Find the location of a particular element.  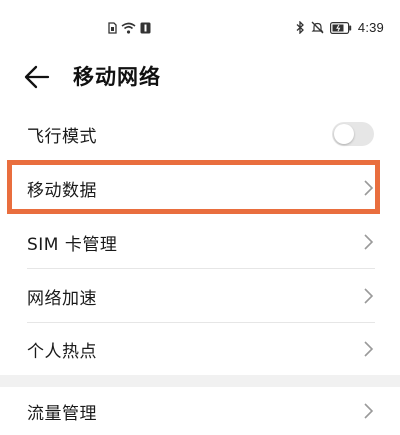

toggle-knob is located at coordinates (344, 134).